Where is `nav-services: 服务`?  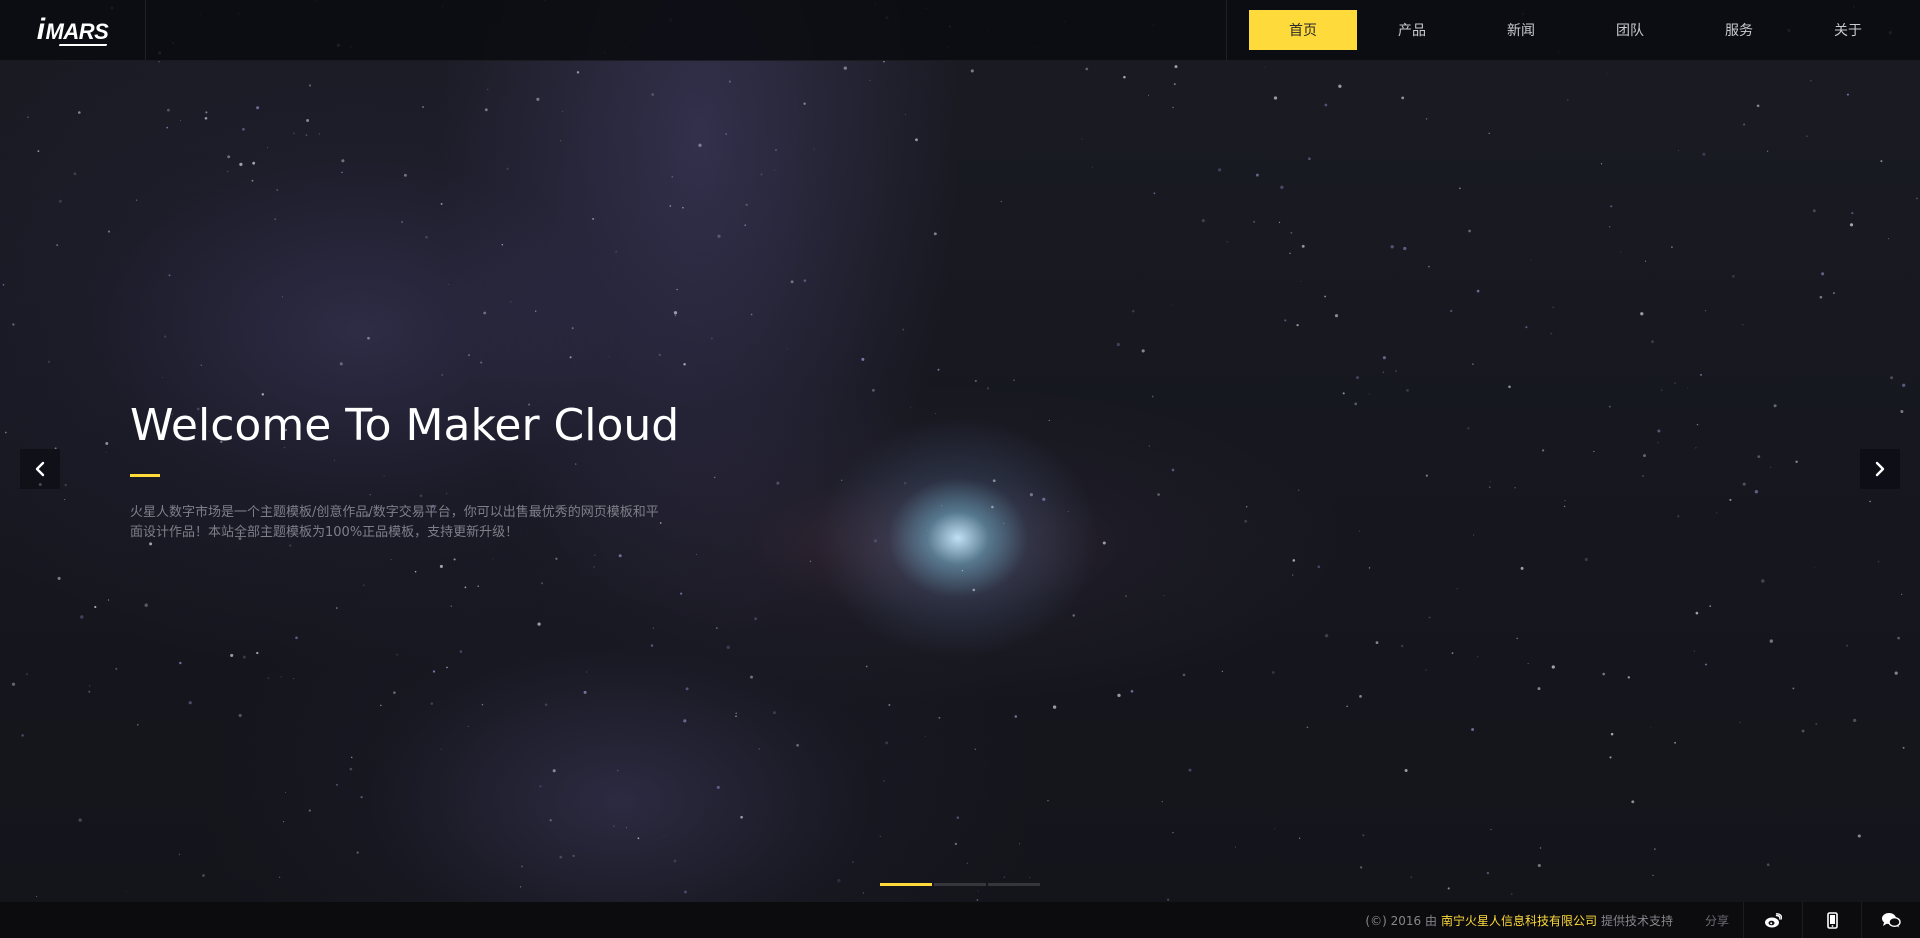 nav-services: 服务 is located at coordinates (1739, 30).